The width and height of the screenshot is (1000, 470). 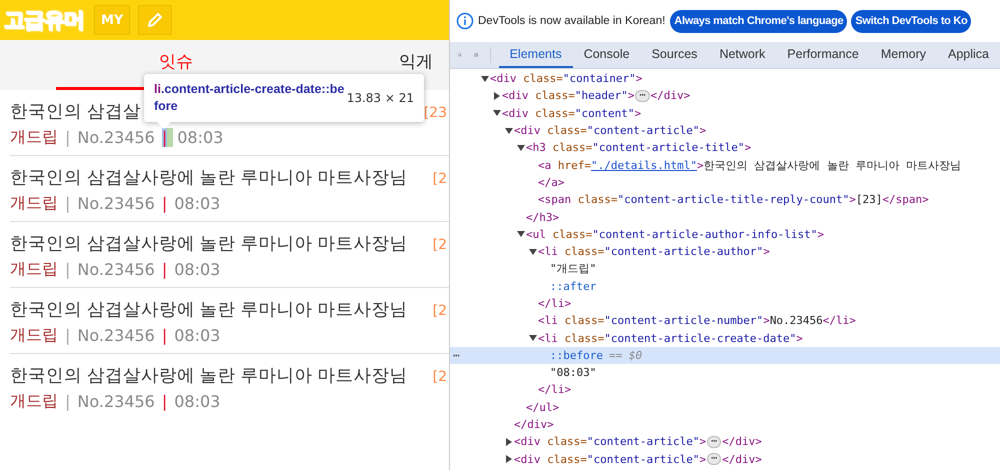 I want to click on devtools-tab: Memory, so click(x=903, y=55).